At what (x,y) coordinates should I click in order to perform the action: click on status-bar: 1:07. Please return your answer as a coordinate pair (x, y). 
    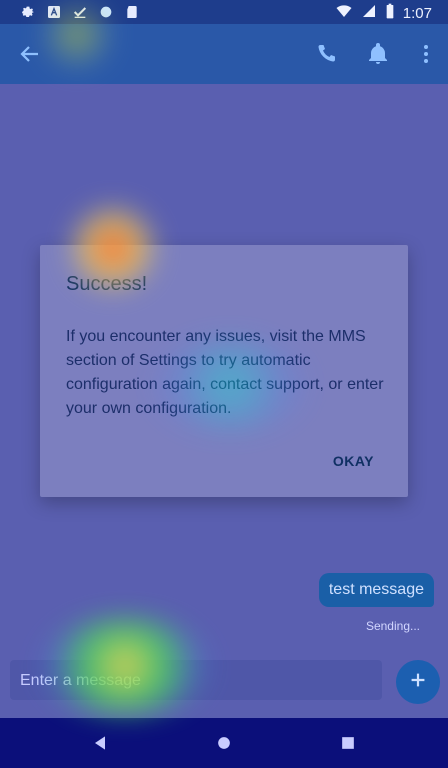
    Looking at the image, I should click on (224, 12).